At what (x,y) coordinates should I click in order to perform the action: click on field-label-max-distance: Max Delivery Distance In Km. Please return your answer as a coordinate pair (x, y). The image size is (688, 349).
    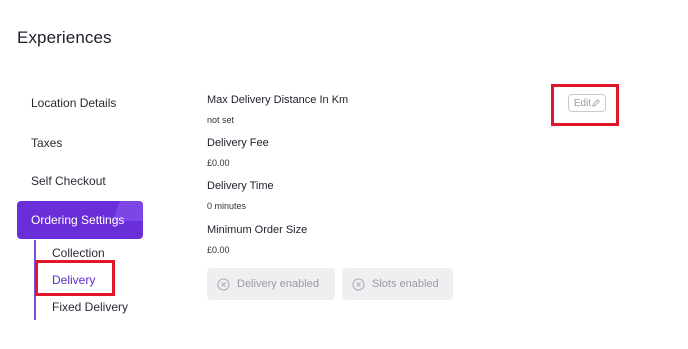
    Looking at the image, I should click on (278, 100).